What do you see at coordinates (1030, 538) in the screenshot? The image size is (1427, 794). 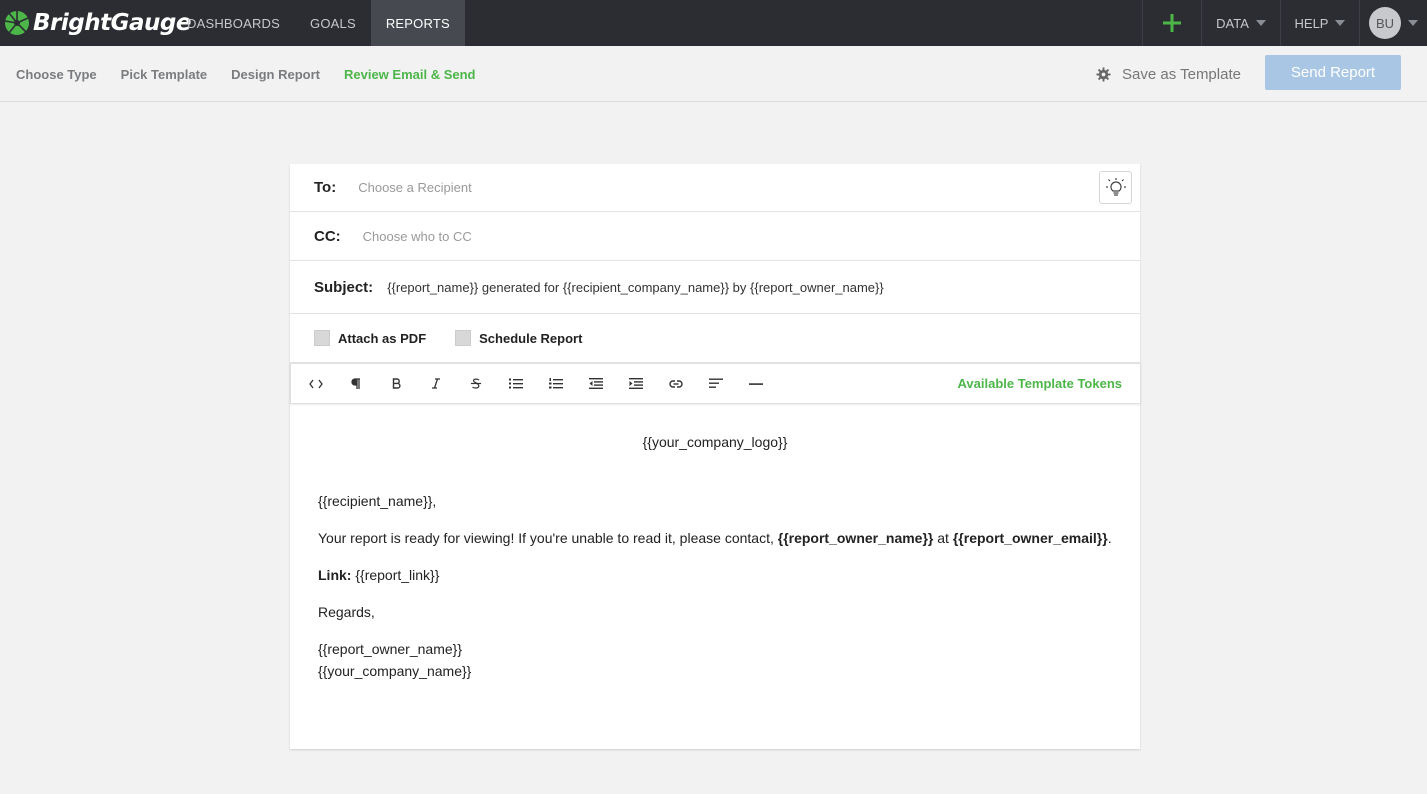 I see `owner-email-token: {{report_owner_email}}` at bounding box center [1030, 538].